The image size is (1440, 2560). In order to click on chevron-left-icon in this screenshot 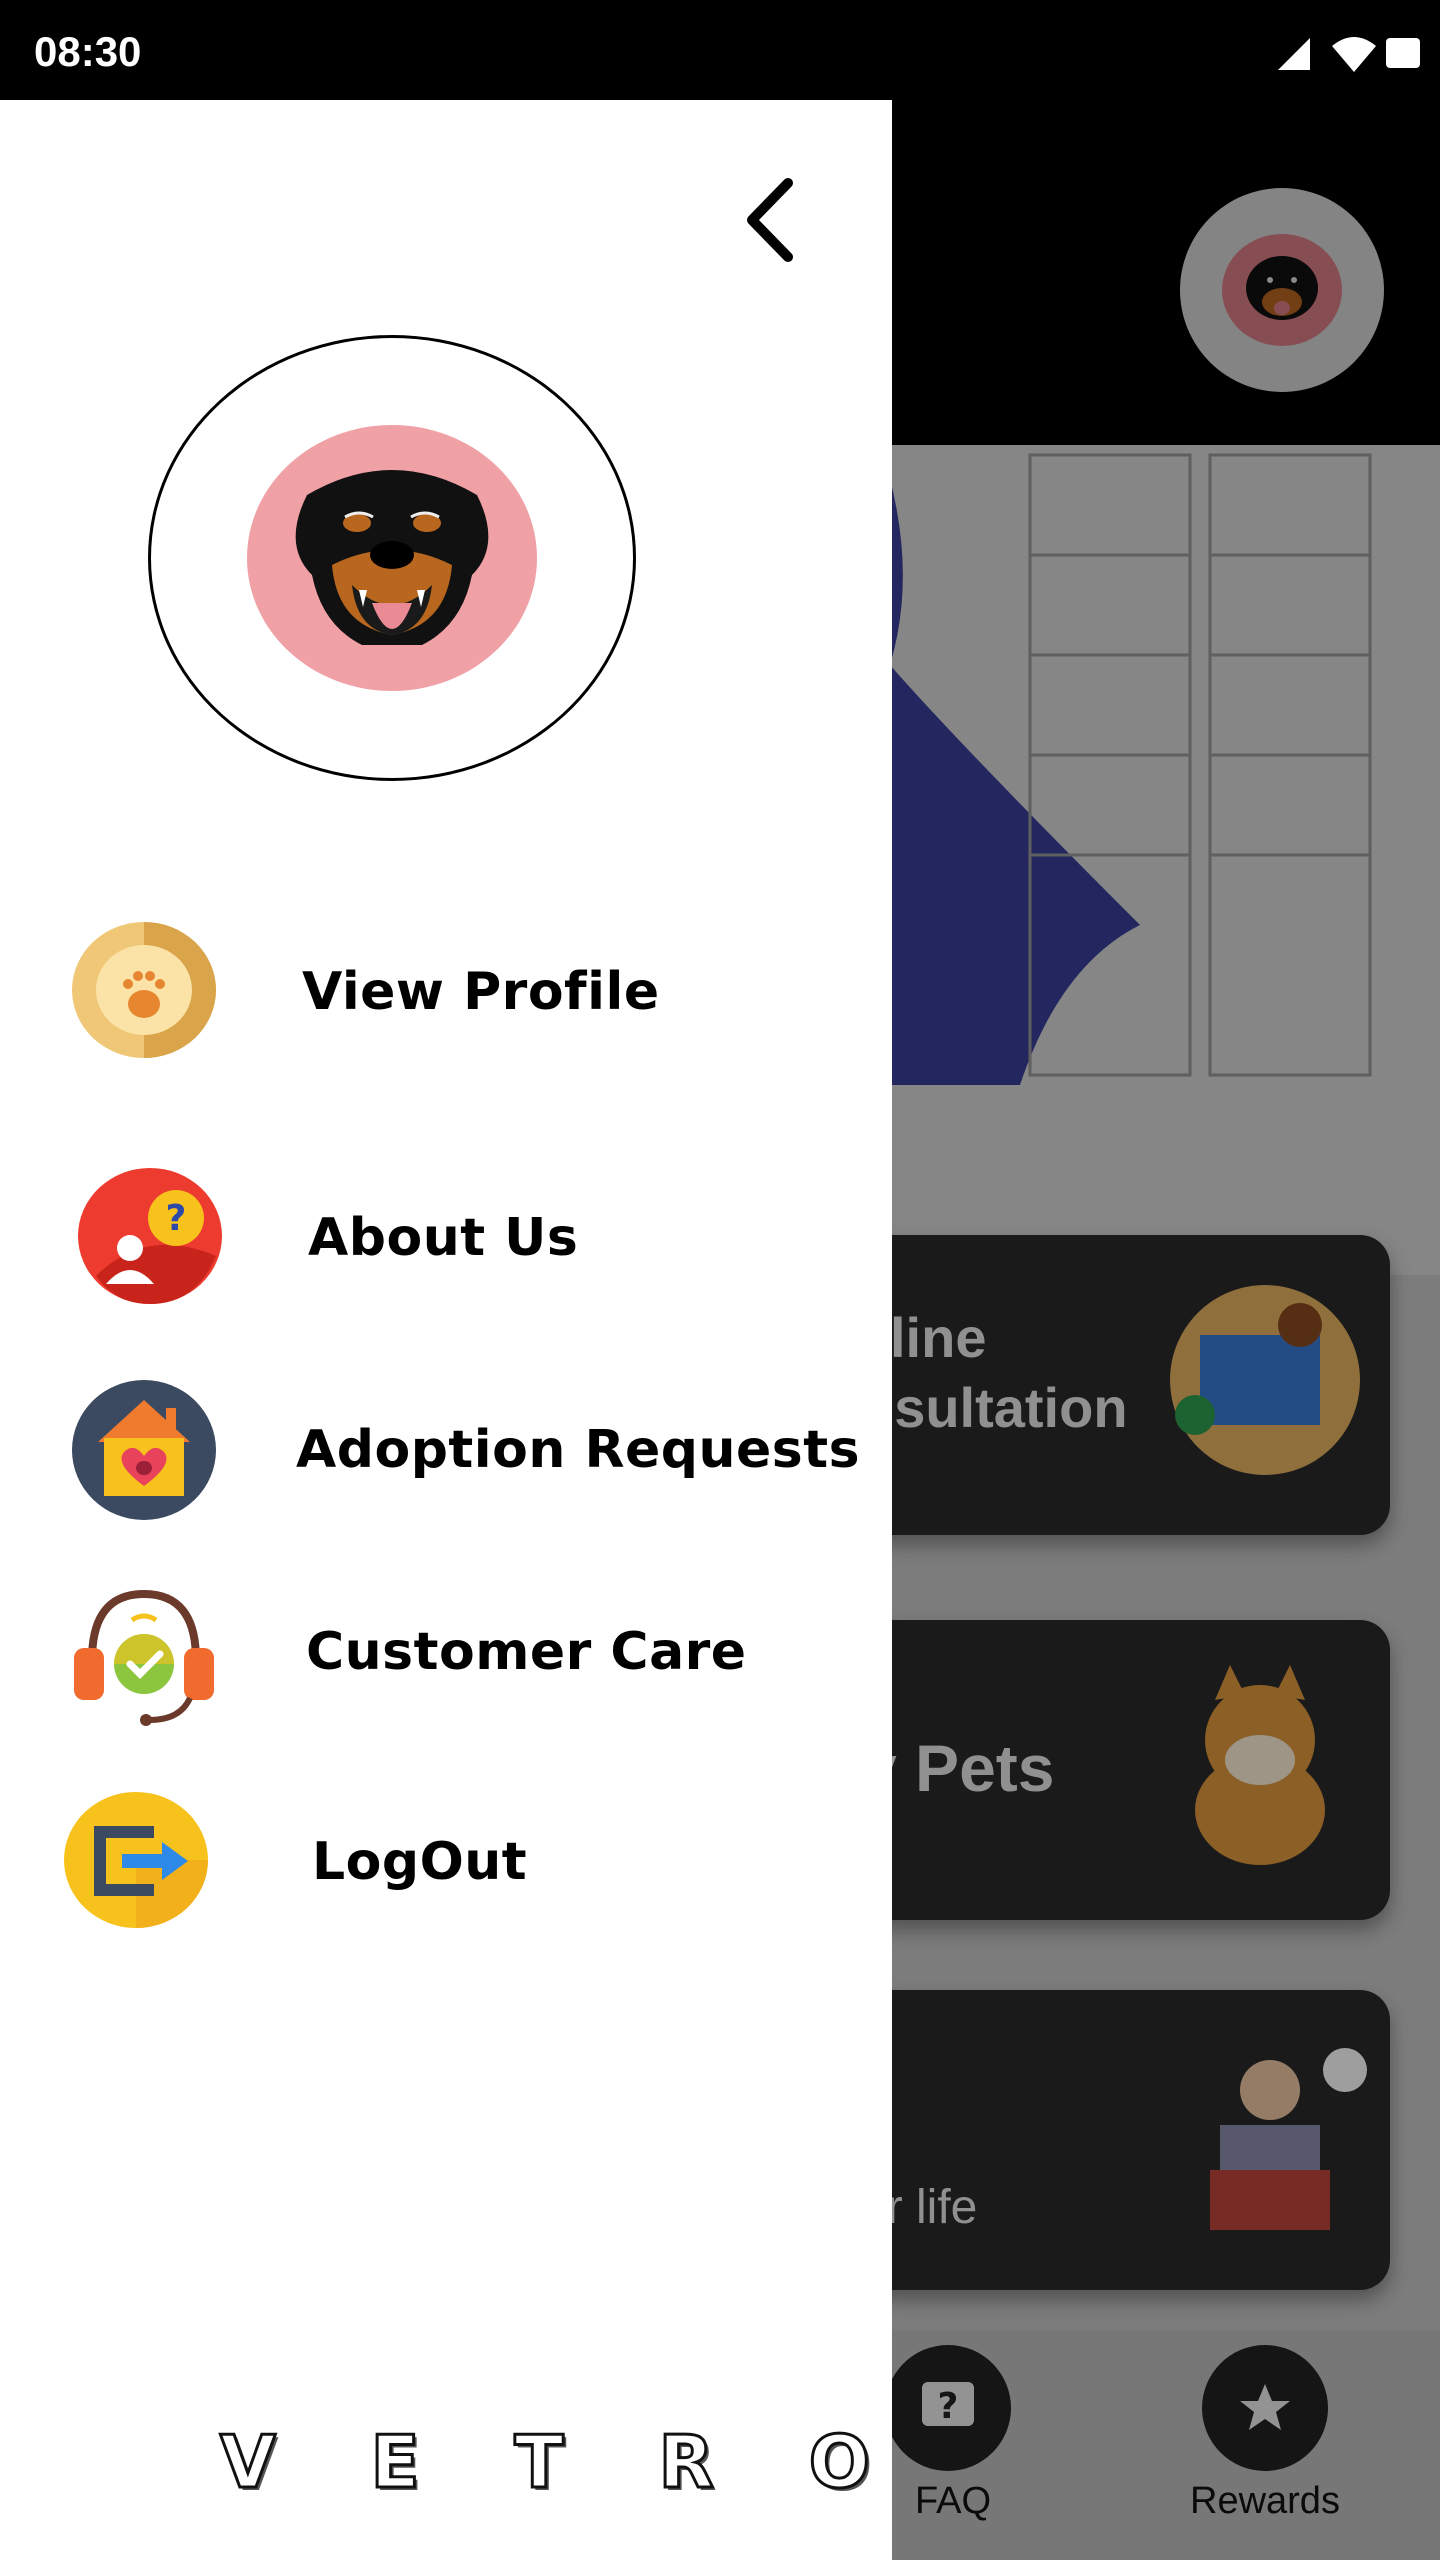, I will do `click(770, 220)`.